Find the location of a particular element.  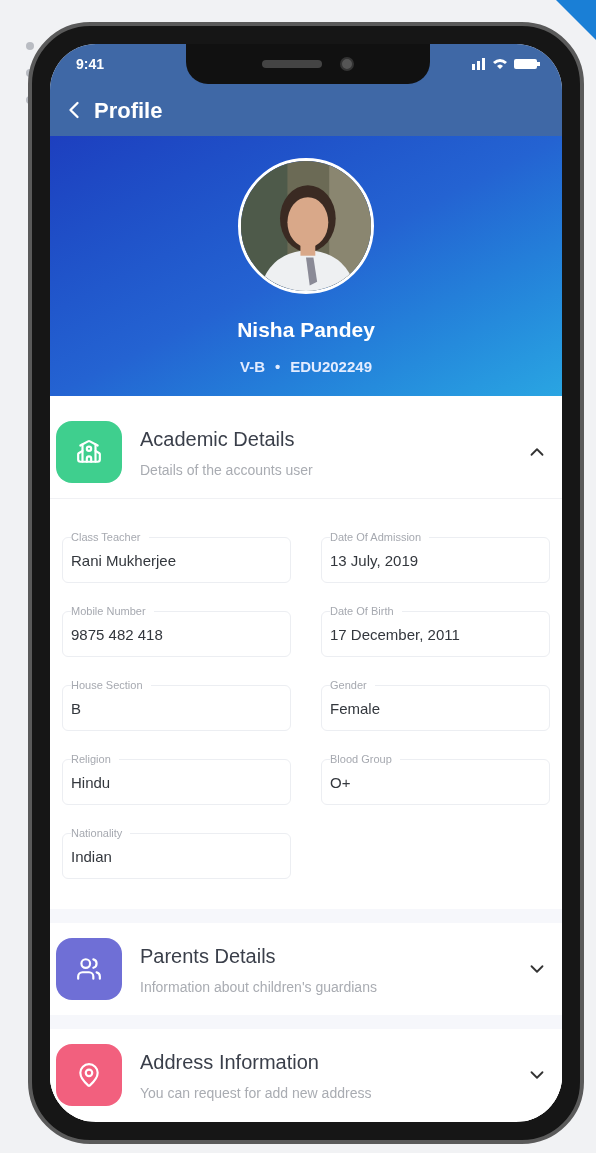

speaker-grille is located at coordinates (292, 64).